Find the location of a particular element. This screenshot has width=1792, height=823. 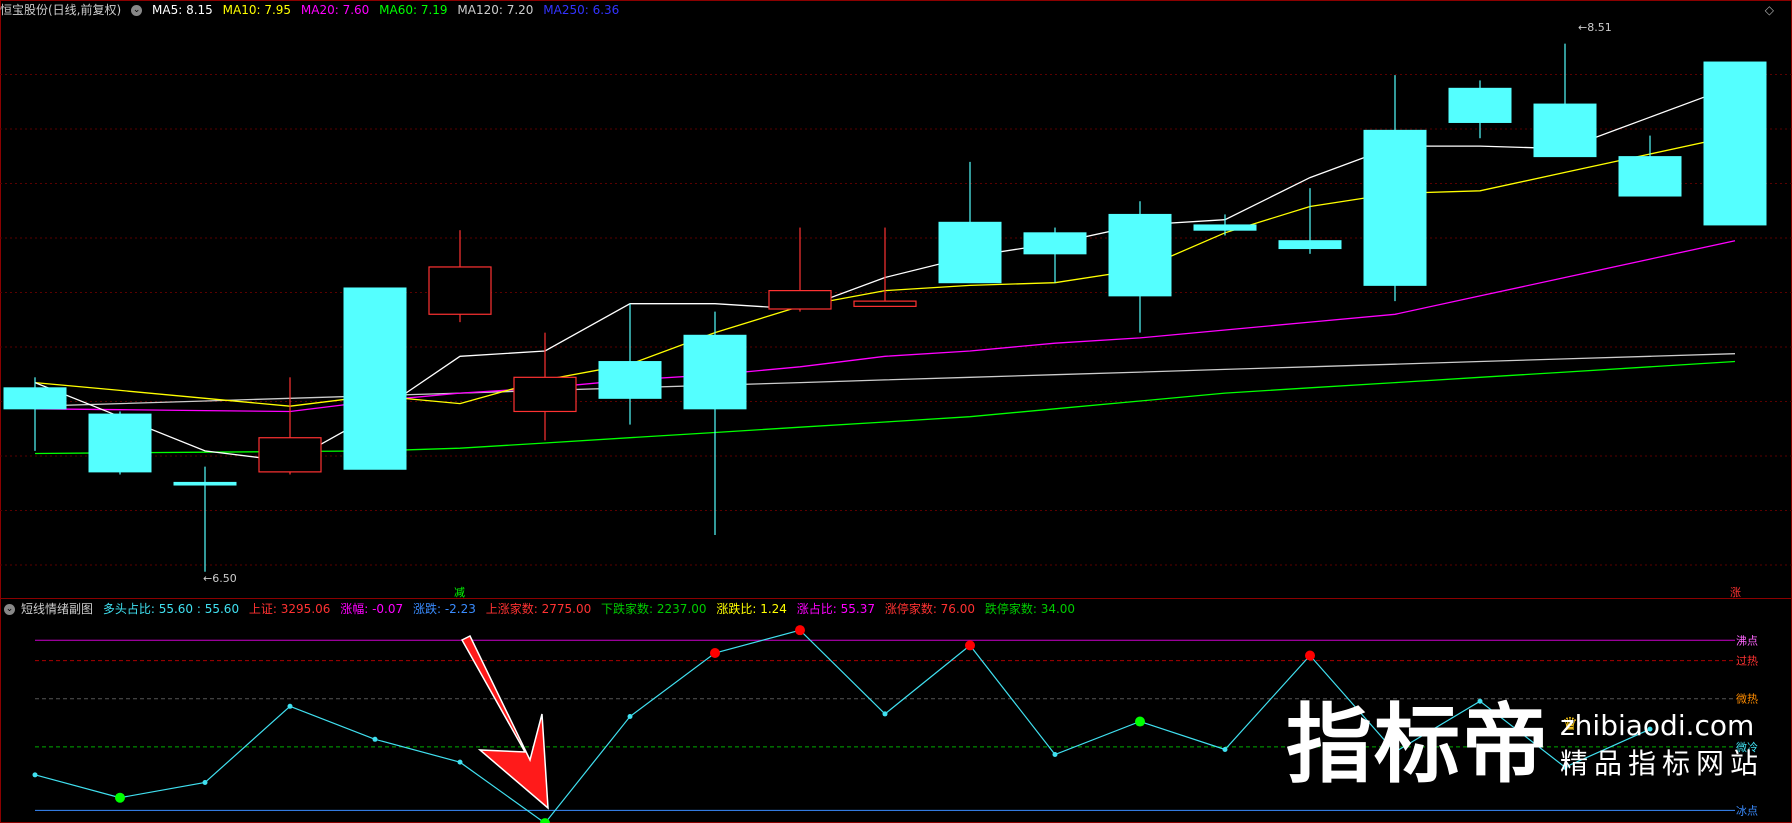

expand-icon: ◇ is located at coordinates (1769, 10).